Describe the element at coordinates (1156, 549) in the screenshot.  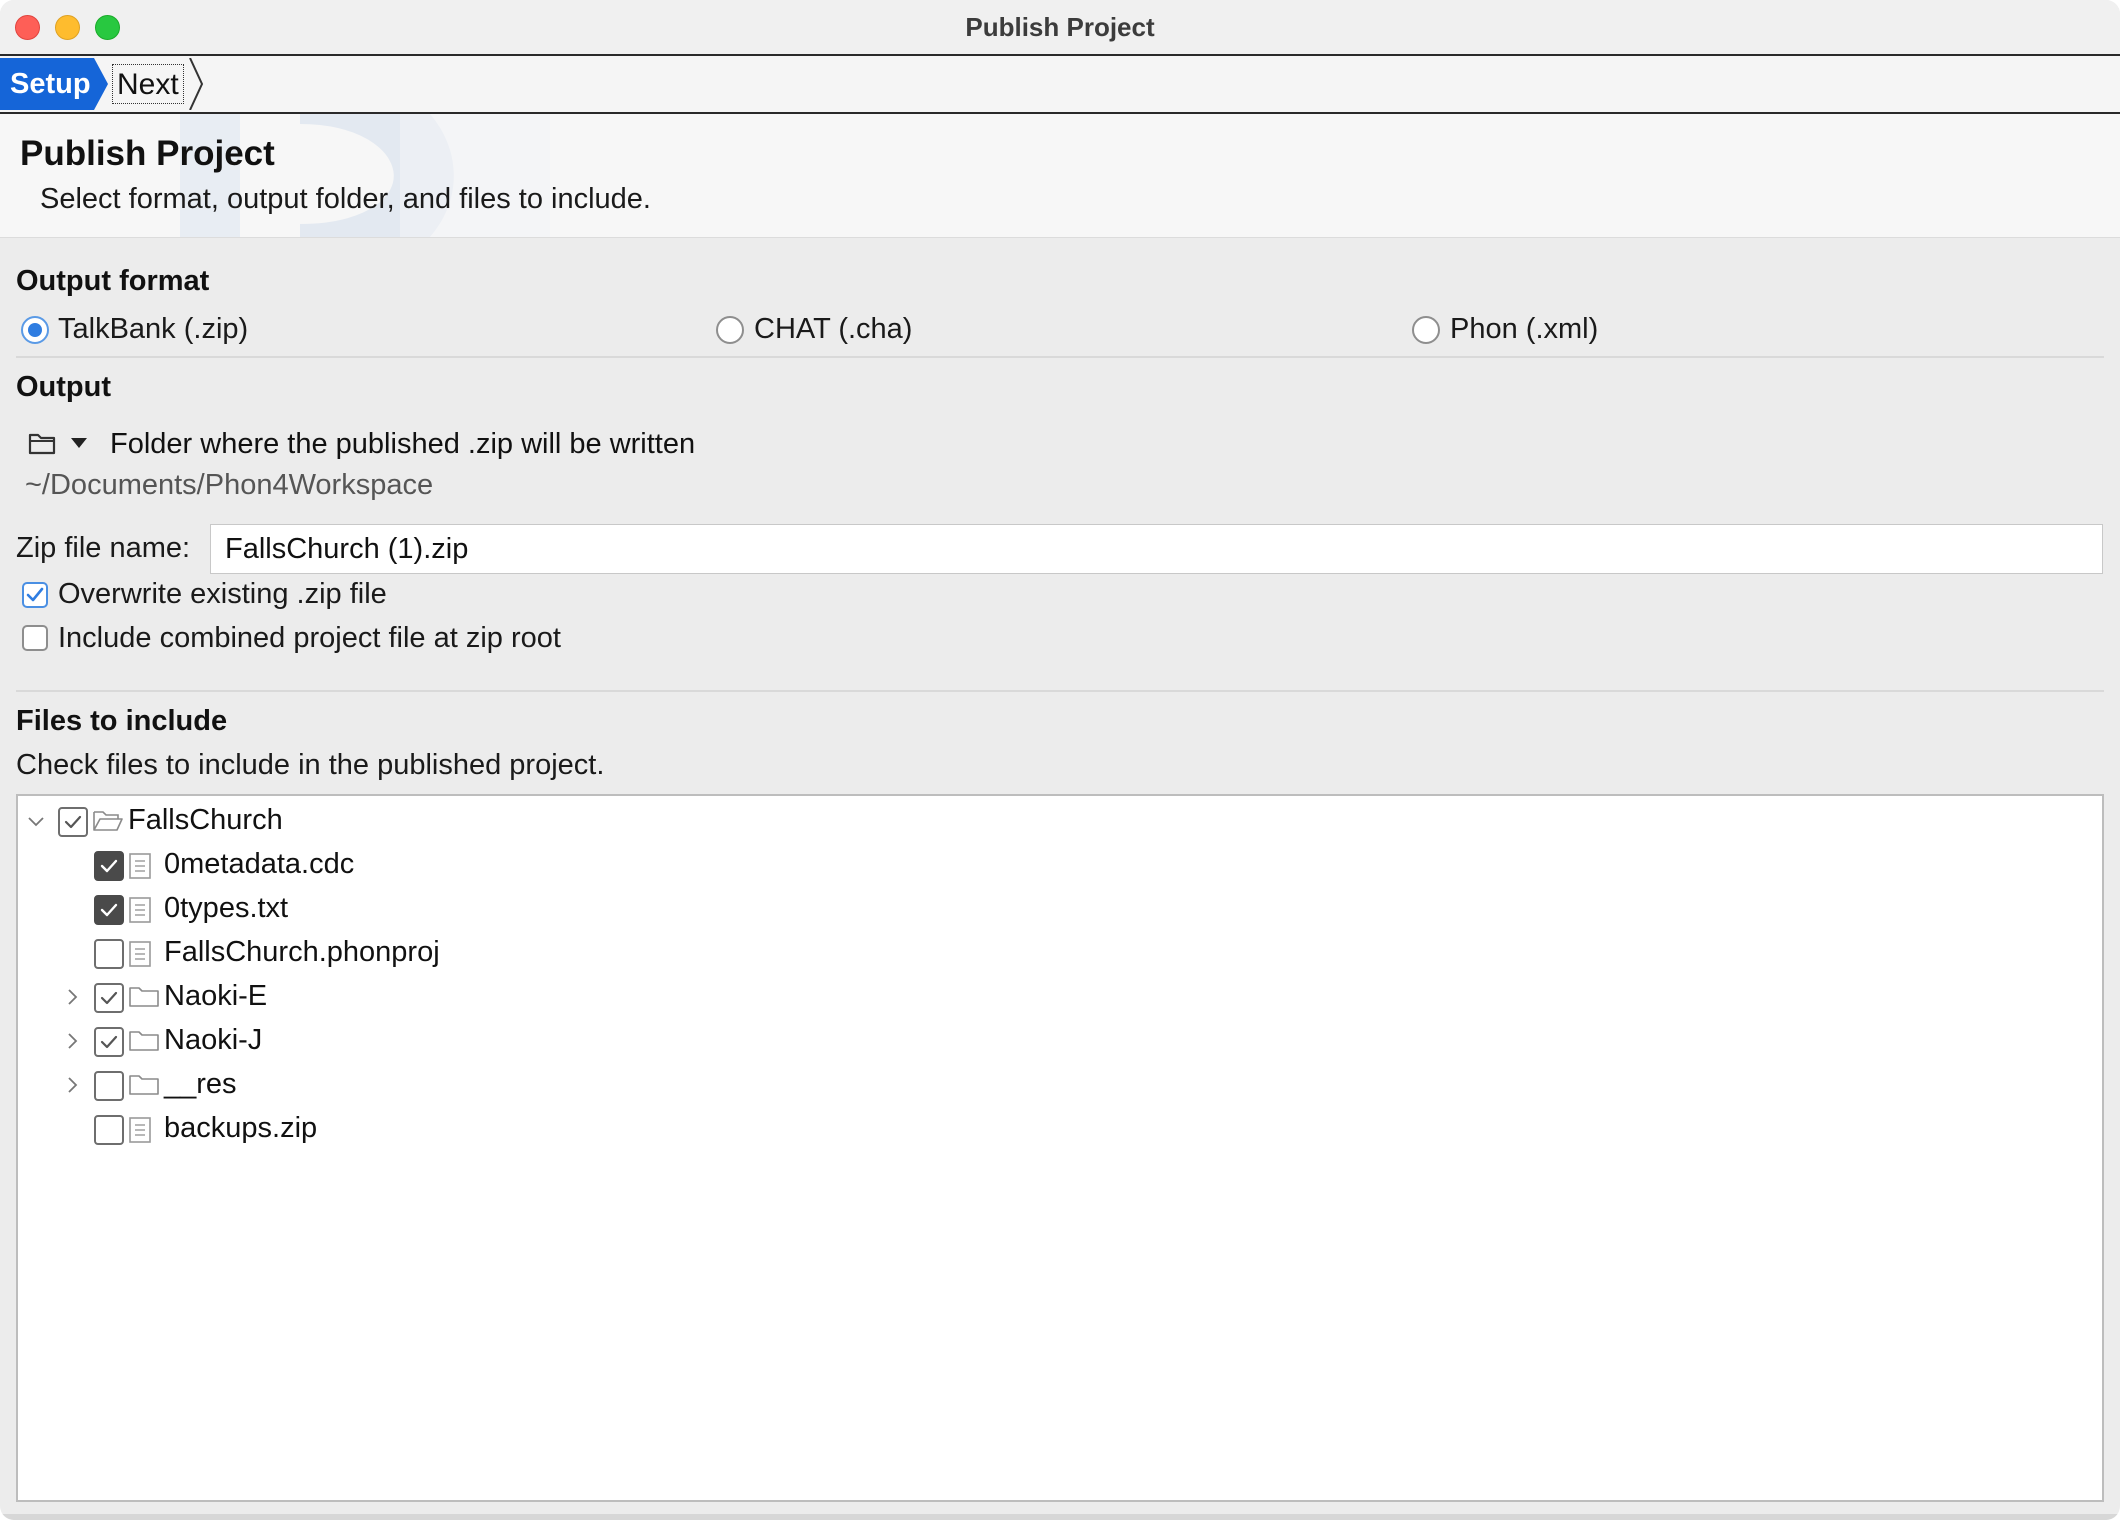
I see `zip-file-name-input: FallsChurch (1).zip` at that location.